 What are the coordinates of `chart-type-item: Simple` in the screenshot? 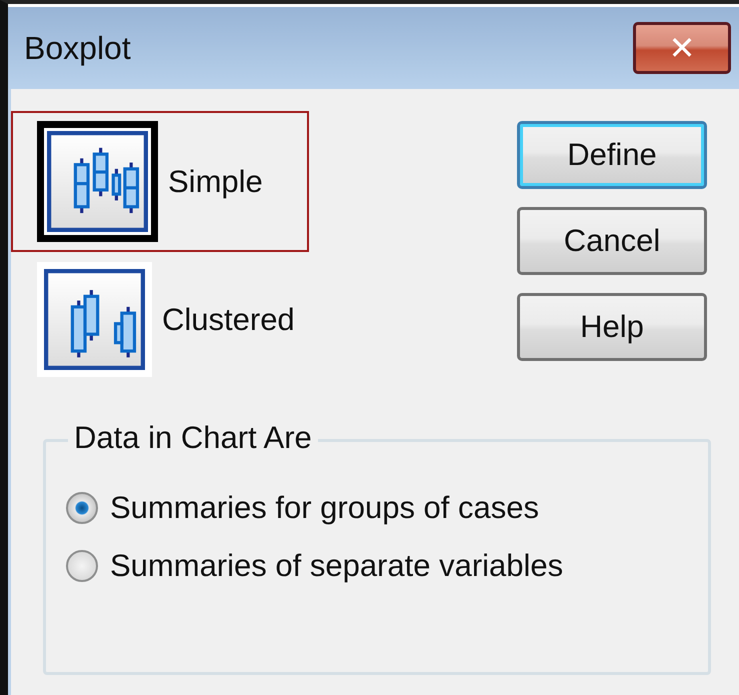 It's located at (160, 181).